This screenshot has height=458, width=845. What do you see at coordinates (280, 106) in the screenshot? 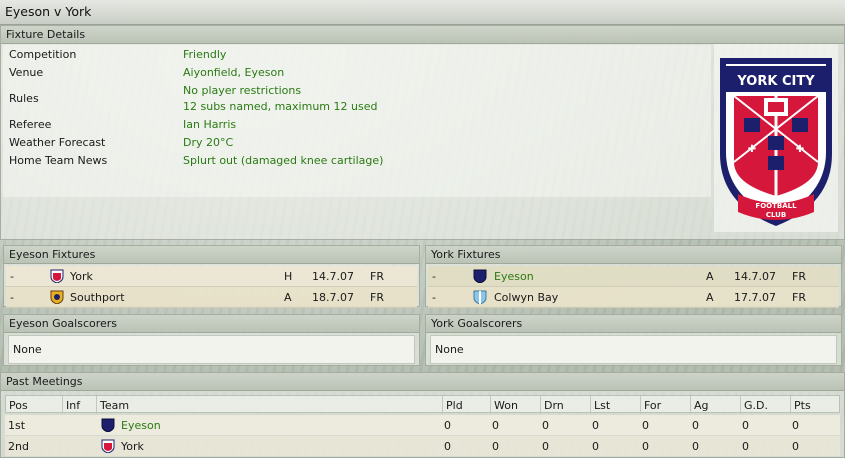
I see `rules-value-2: 12 subs named, maximum 12 used` at bounding box center [280, 106].